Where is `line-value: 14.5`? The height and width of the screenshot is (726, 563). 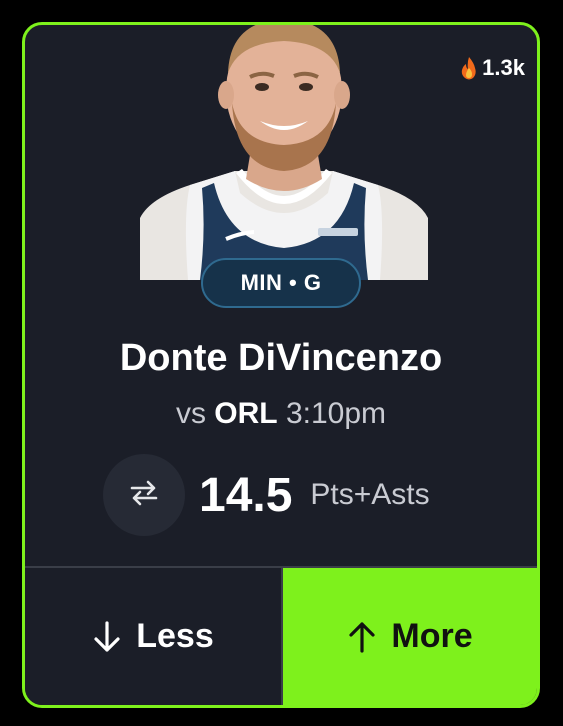 line-value: 14.5 is located at coordinates (246, 495).